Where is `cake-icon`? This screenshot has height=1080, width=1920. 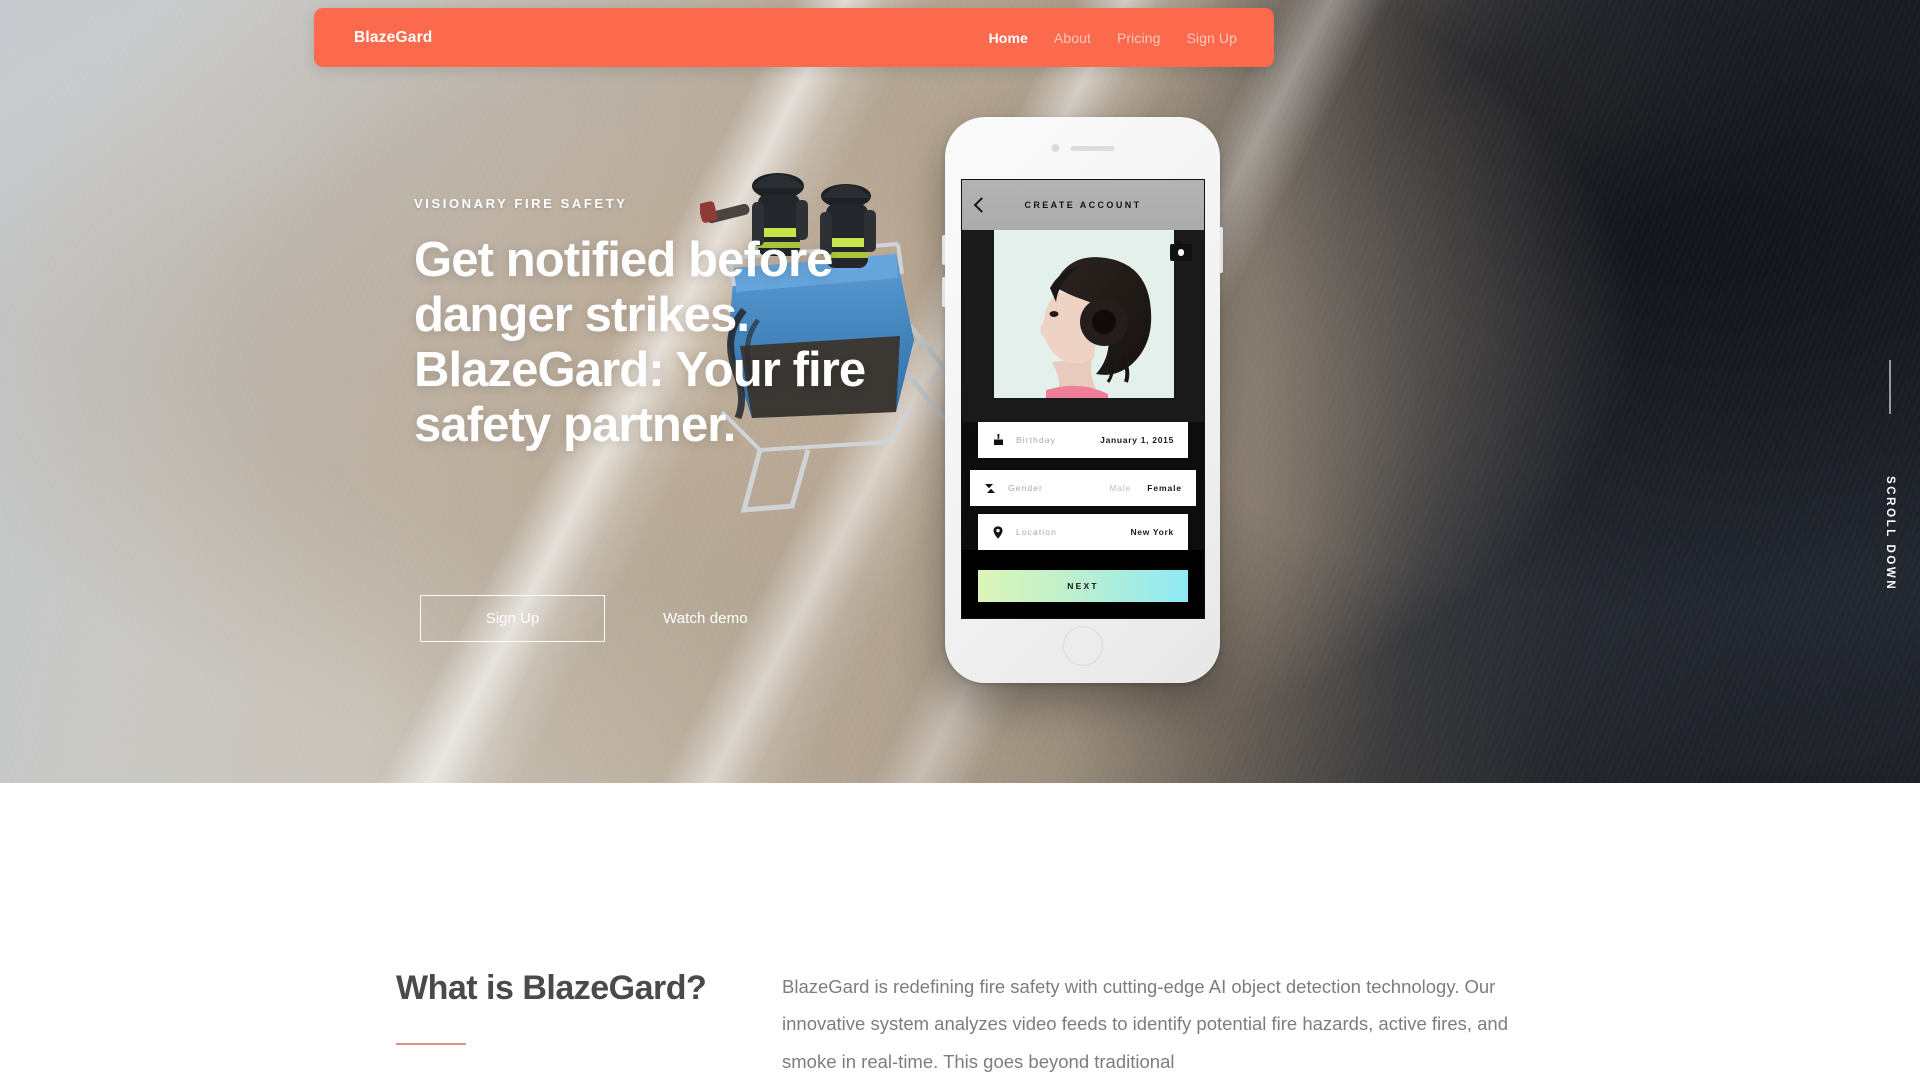 cake-icon is located at coordinates (998, 440).